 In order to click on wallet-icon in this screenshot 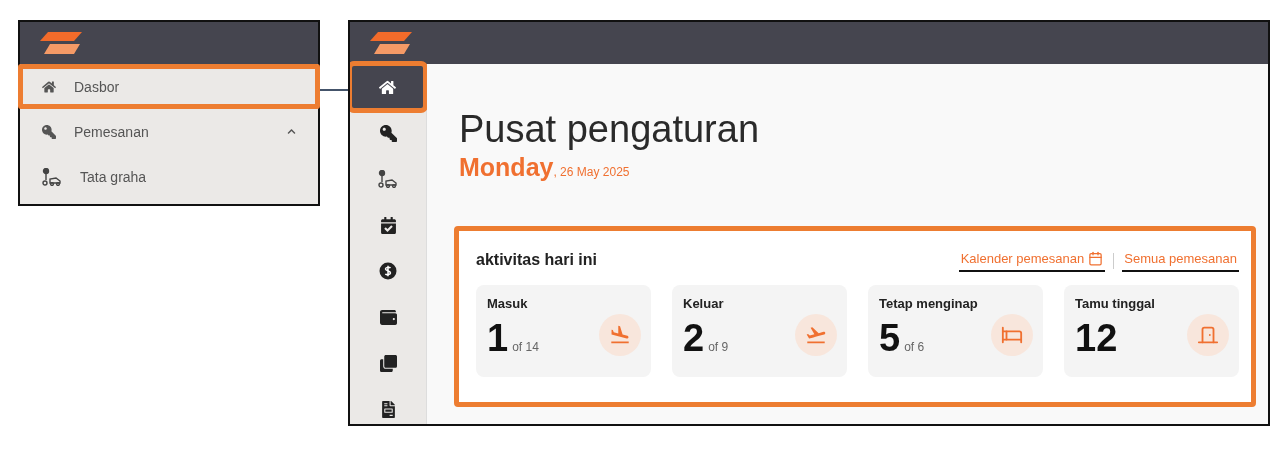, I will do `click(388, 317)`.